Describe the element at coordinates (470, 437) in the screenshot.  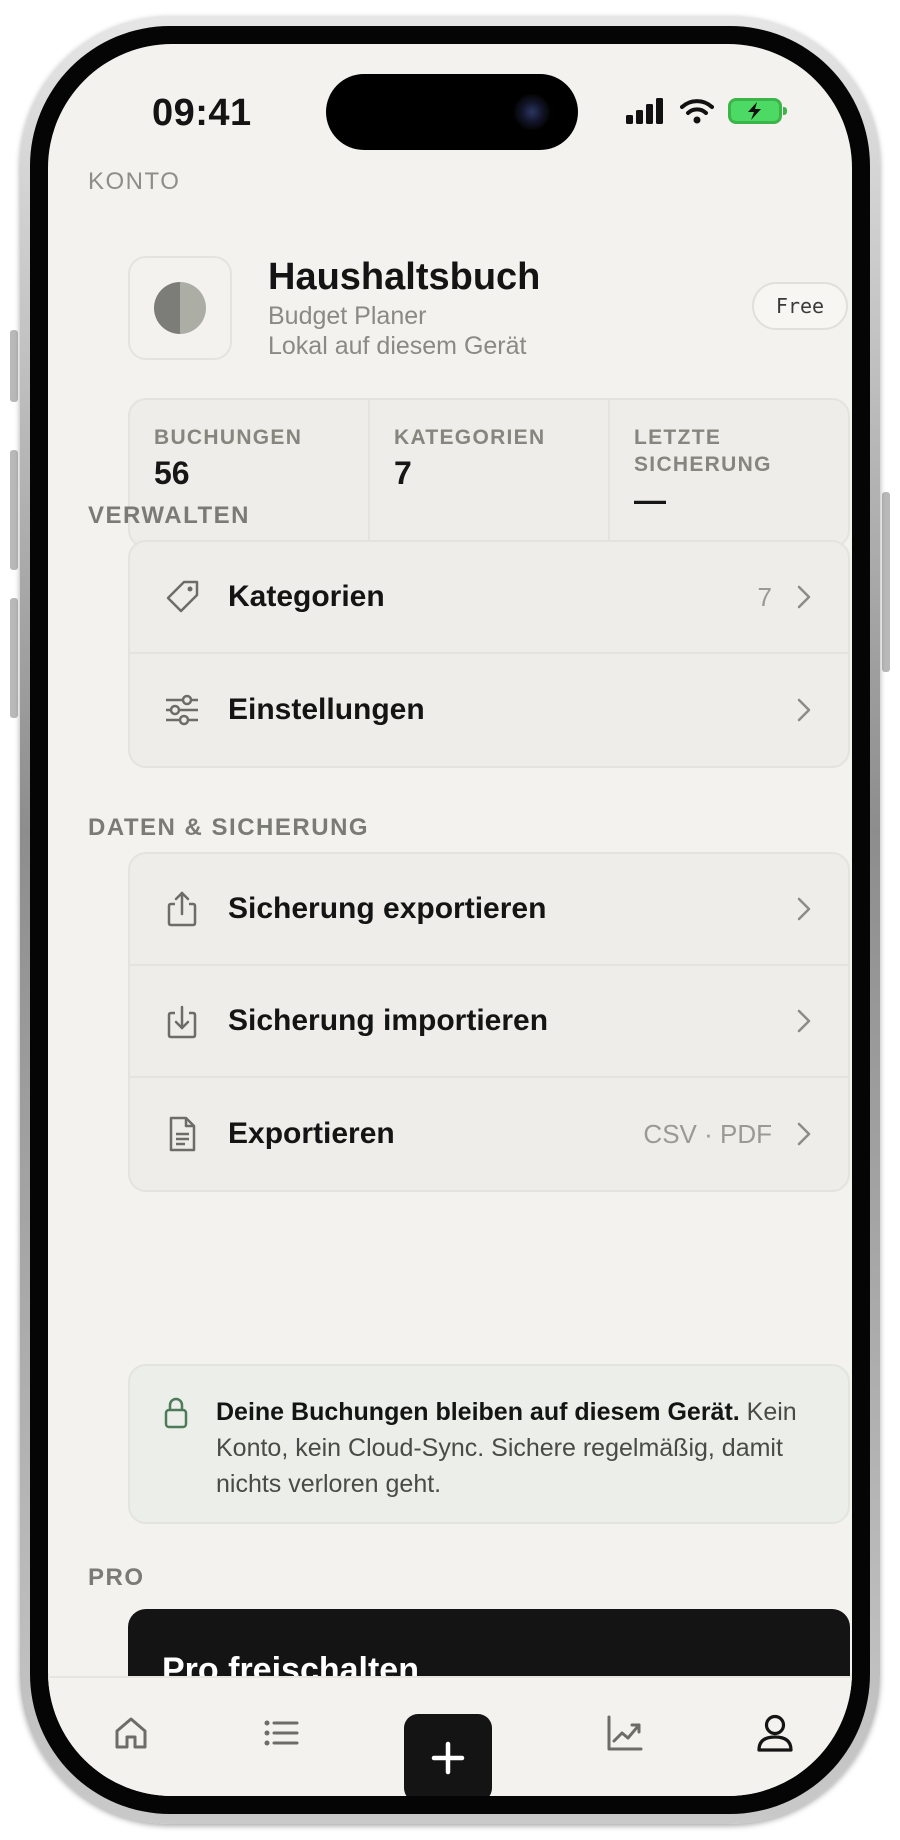
I see `stat-label: KATEGORIEN` at that location.